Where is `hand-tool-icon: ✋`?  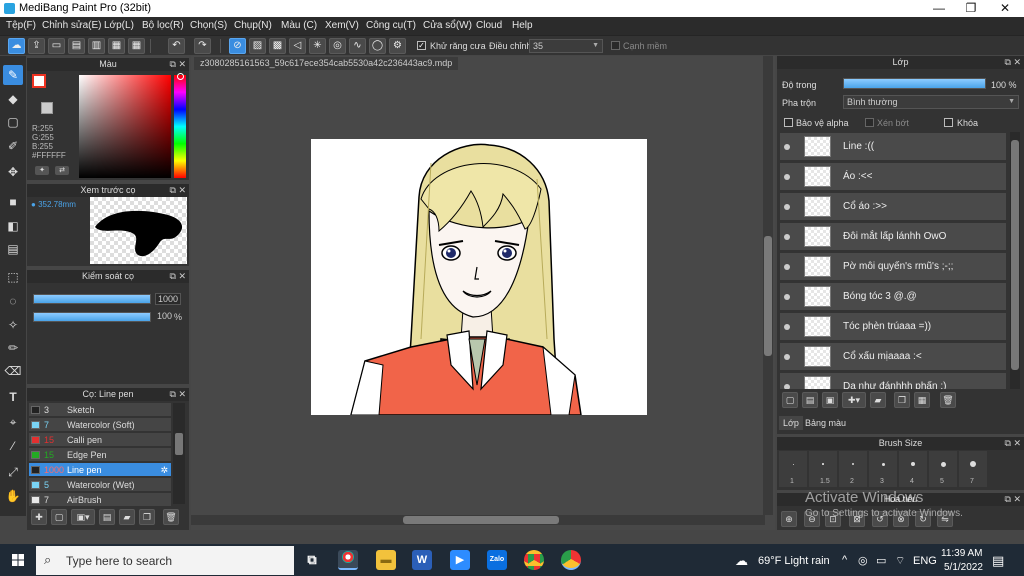 hand-tool-icon: ✋ is located at coordinates (13, 496).